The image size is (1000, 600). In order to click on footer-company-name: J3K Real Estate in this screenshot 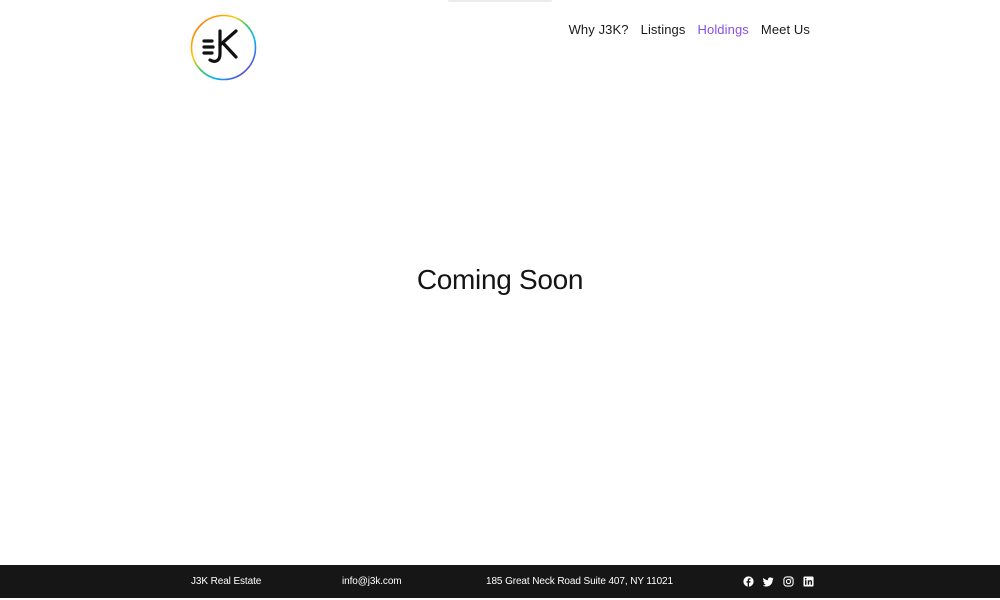, I will do `click(226, 581)`.